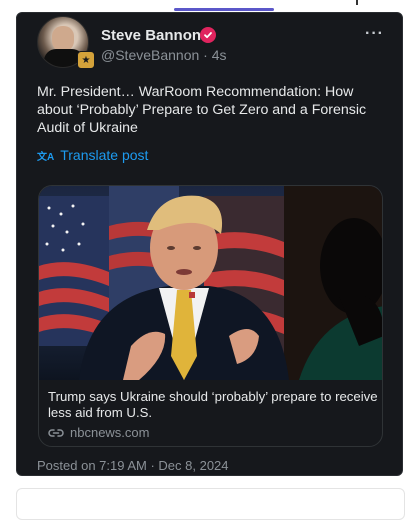  I want to click on translate-icon: 文A, so click(46, 157).